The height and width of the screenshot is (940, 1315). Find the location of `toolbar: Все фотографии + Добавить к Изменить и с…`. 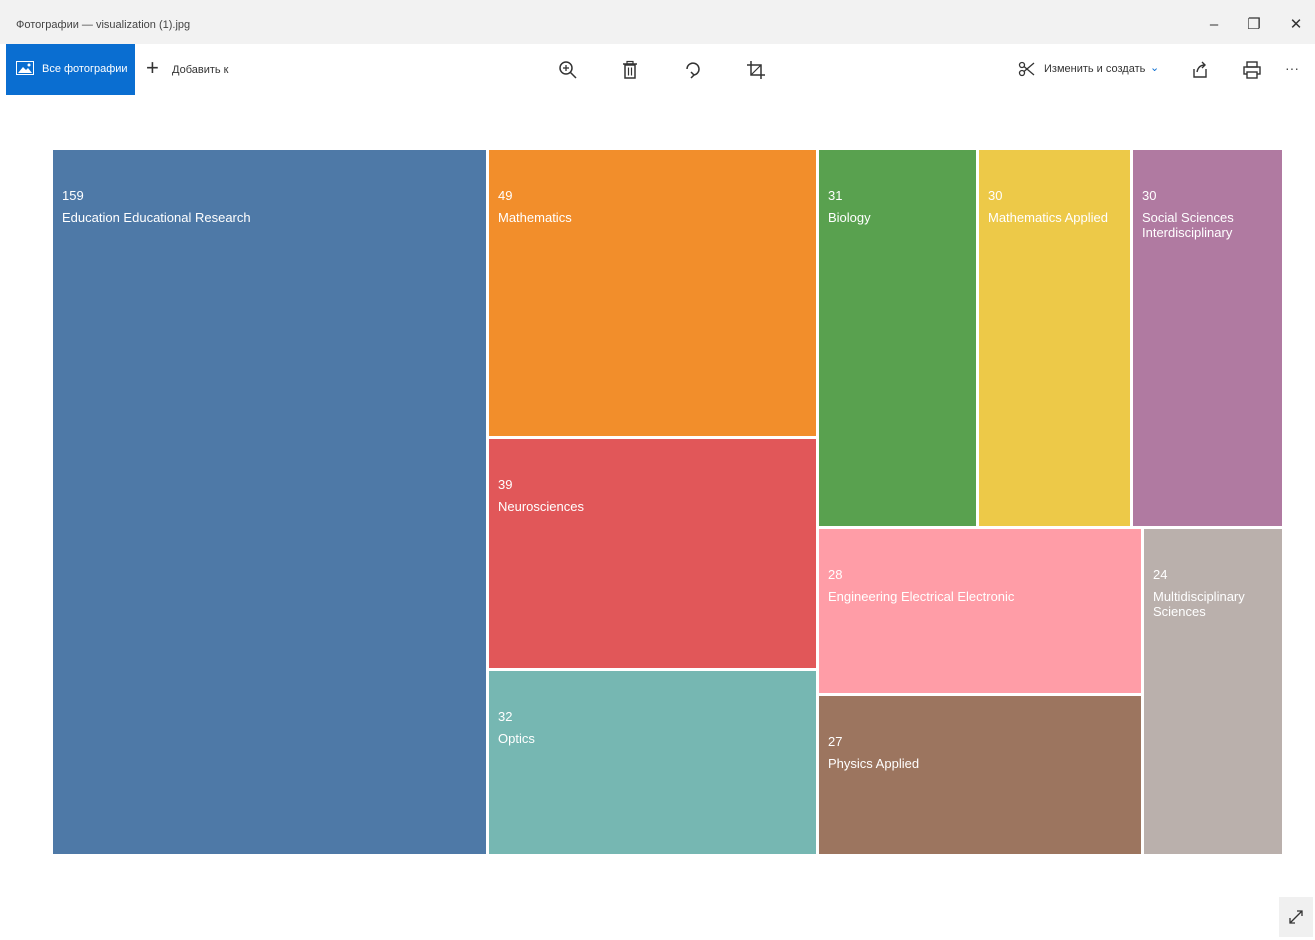

toolbar: Все фотографии + Добавить к Изменить и с… is located at coordinates (657, 70).